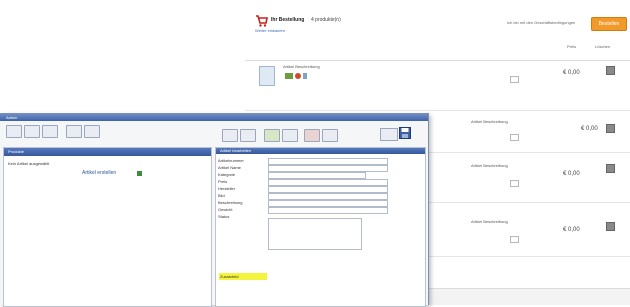 The width and height of the screenshot is (630, 307). I want to click on field-label: Artikel Name, so click(229, 167).